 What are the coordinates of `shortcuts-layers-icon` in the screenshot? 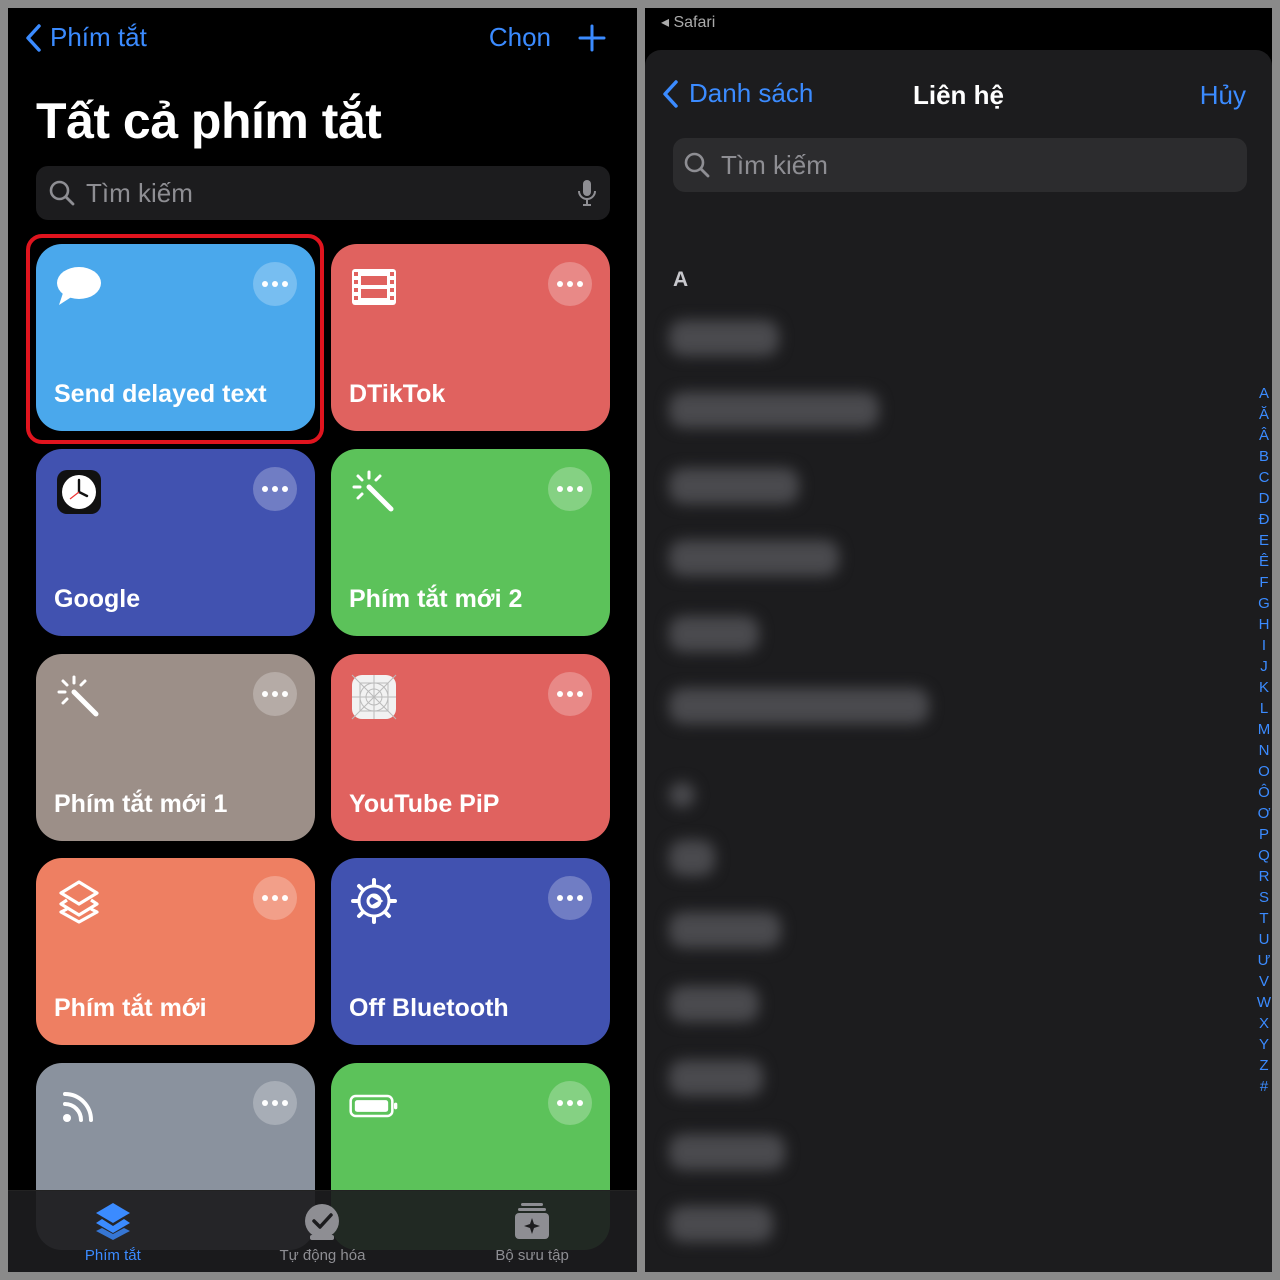 It's located at (113, 1221).